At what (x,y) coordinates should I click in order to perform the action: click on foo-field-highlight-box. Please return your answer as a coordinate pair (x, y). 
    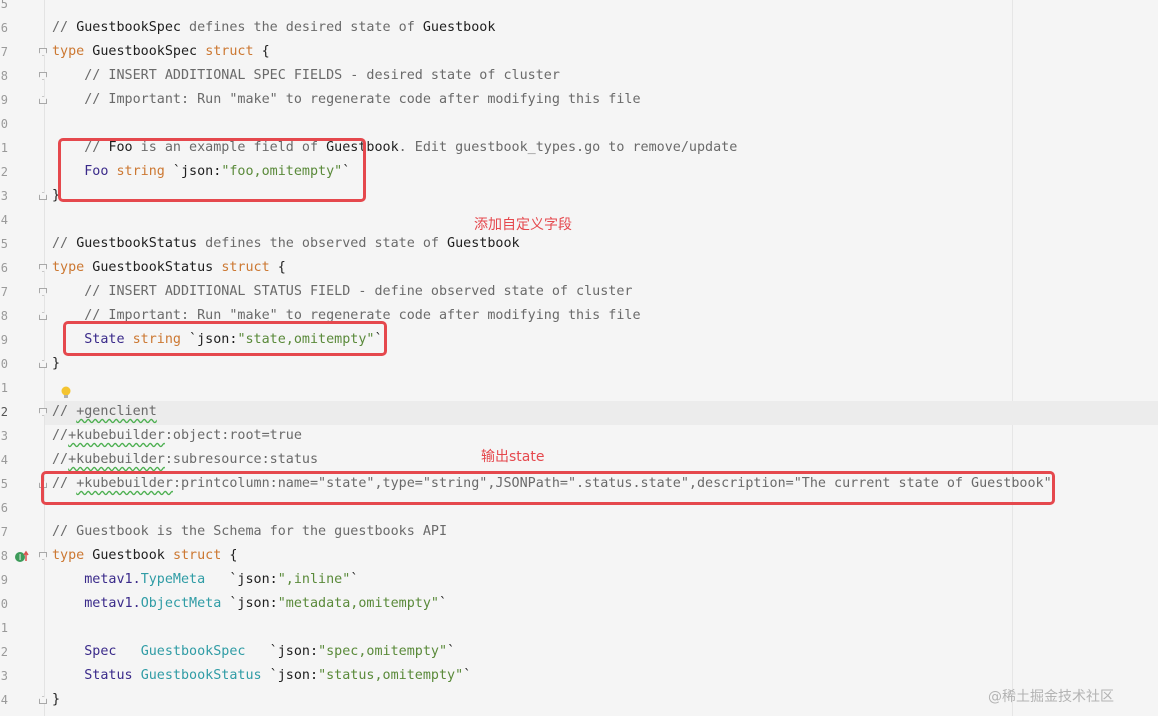
    Looking at the image, I should click on (212, 170).